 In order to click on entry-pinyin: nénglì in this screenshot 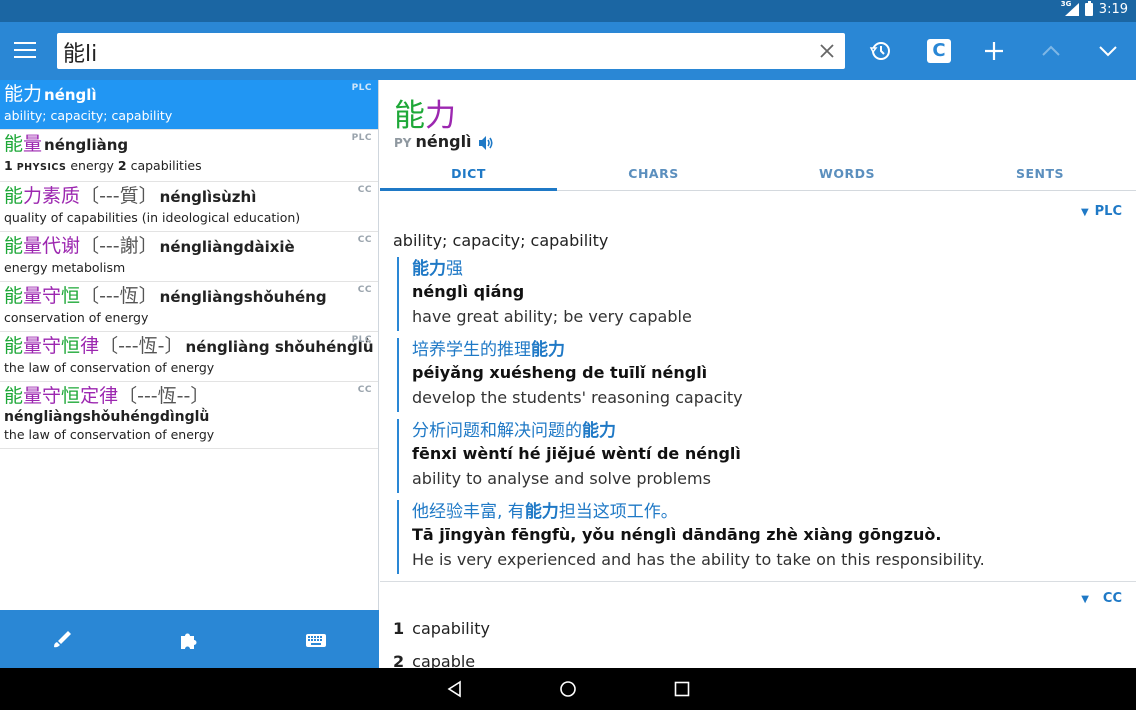, I will do `click(70, 95)`.